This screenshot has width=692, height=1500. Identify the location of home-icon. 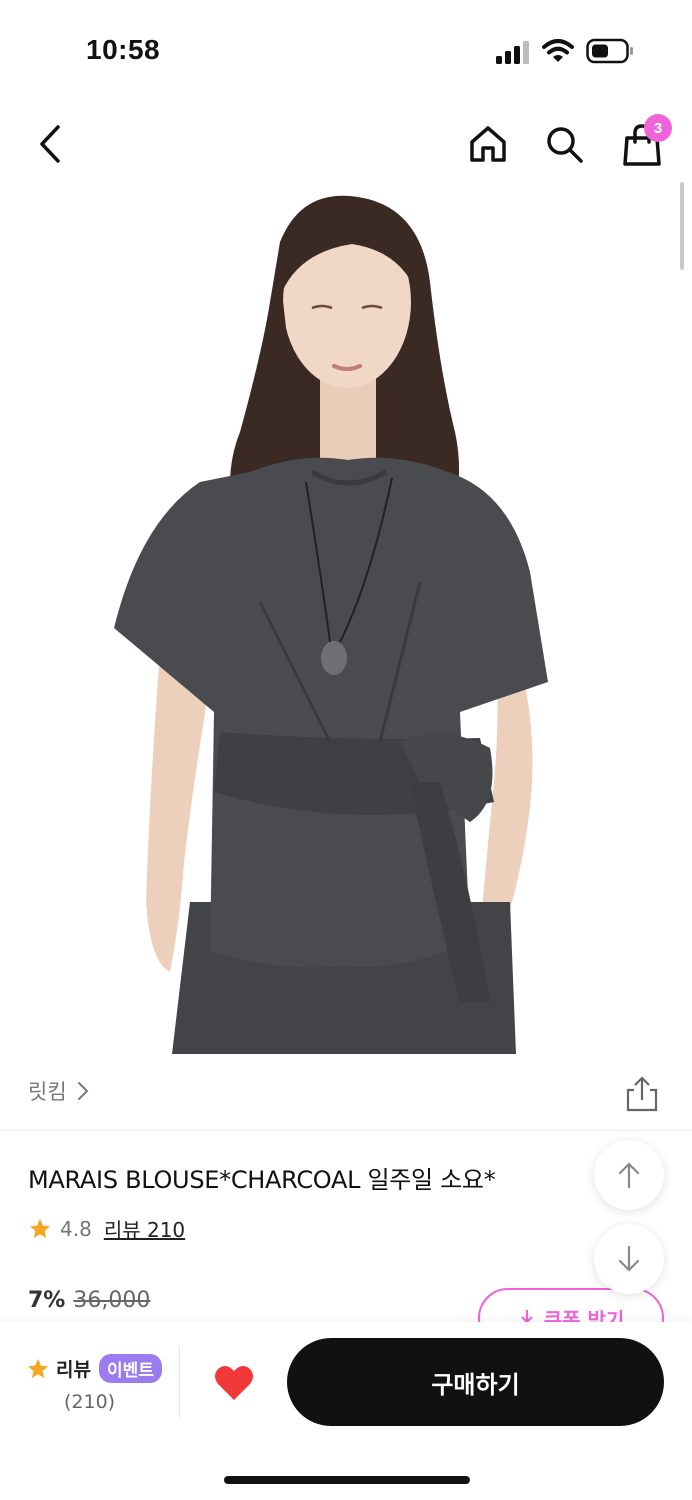
(488, 144).